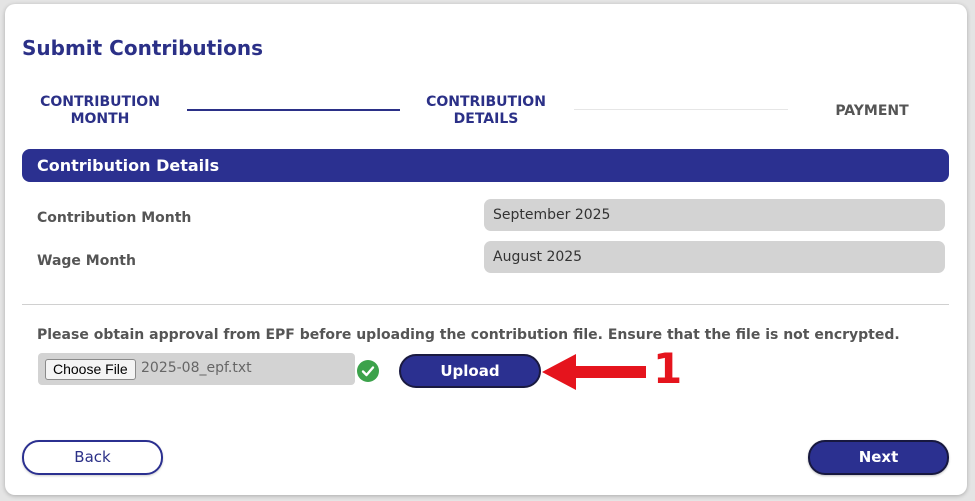  Describe the element at coordinates (681, 109) in the screenshot. I see `step-connector-pending` at that location.